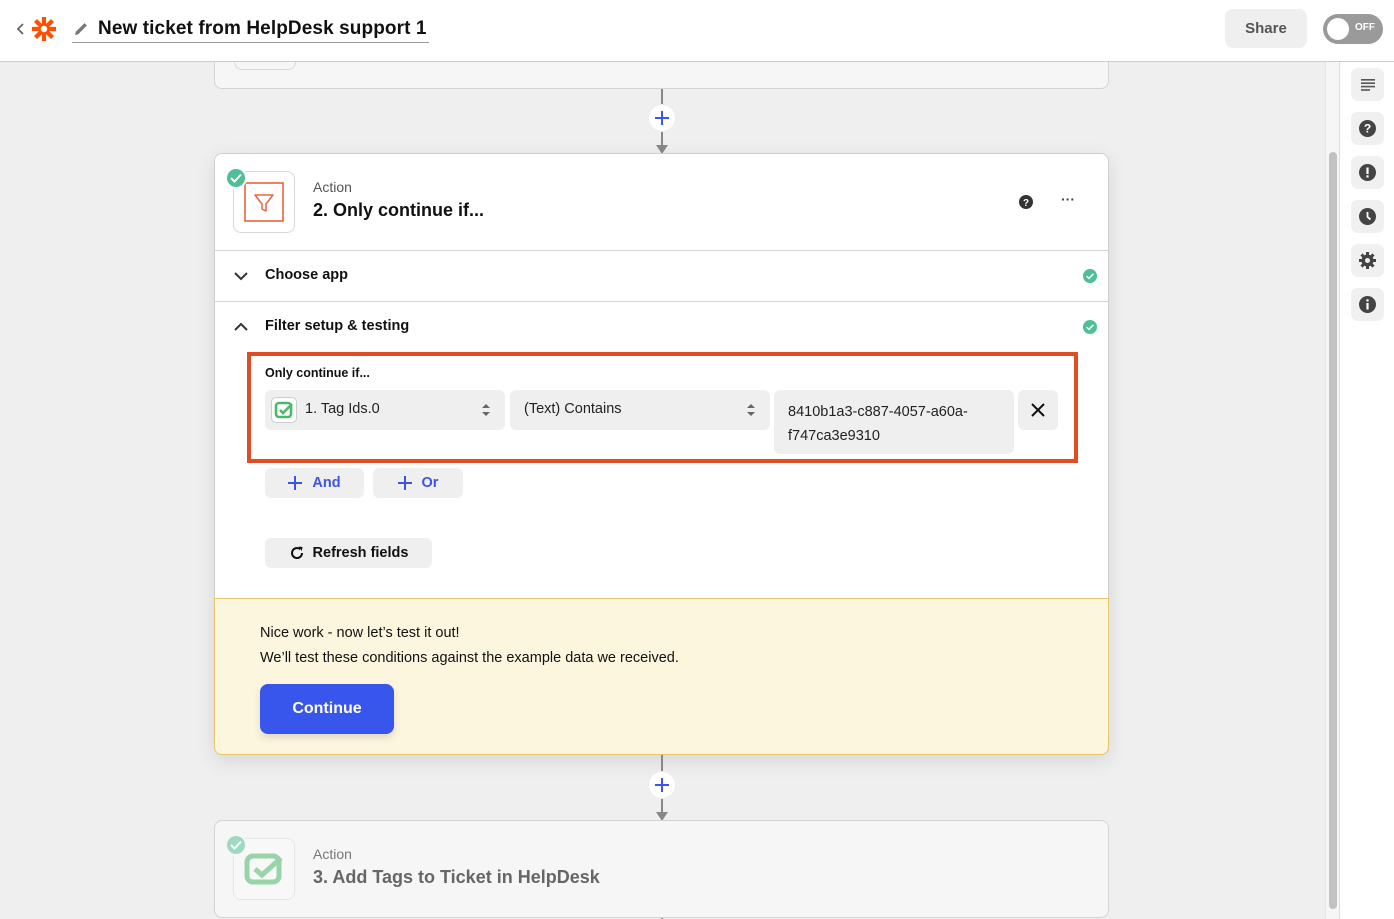  Describe the element at coordinates (888, 424) in the screenshot. I see `filter-value-text: 8410b1a3-c887-4057-a60a- f747ca3e9310` at that location.